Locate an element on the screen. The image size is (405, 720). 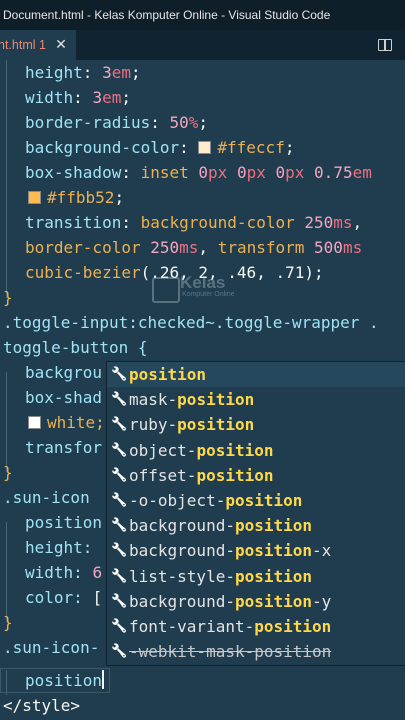
suggestion-item: 🔧 offset-position is located at coordinates (256, 475).